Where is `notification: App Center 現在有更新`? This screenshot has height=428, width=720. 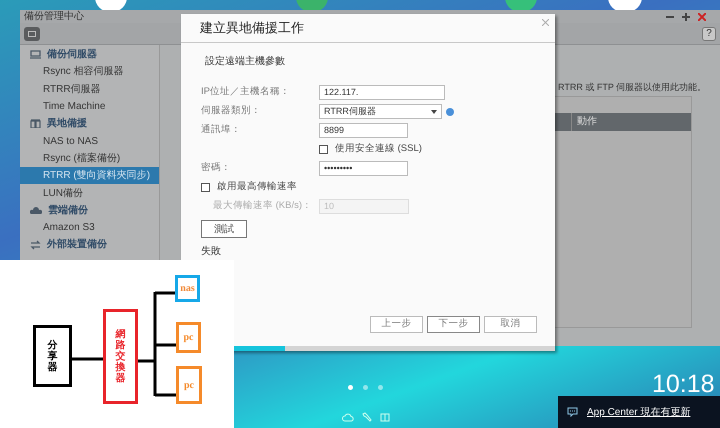 notification: App Center 現在有更新 is located at coordinates (639, 412).